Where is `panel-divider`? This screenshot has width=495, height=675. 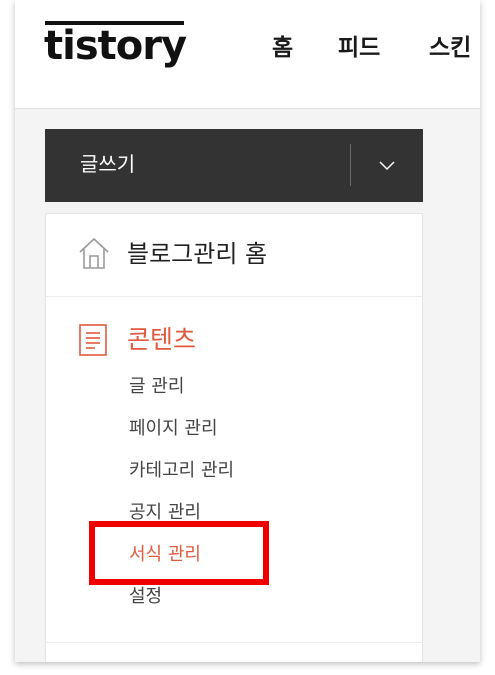 panel-divider is located at coordinates (234, 642).